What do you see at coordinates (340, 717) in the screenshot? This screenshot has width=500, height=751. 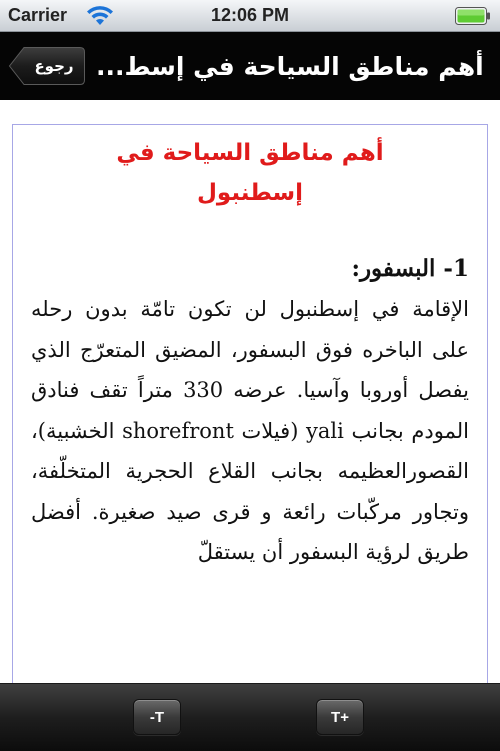 I see `increase-font-button: T+` at bounding box center [340, 717].